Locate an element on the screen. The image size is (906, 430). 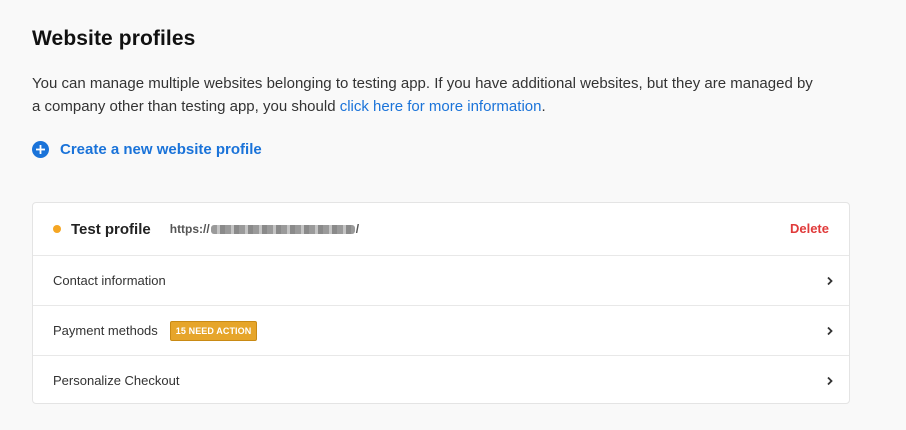
create-profile-label: Create a new website profile is located at coordinates (161, 149).